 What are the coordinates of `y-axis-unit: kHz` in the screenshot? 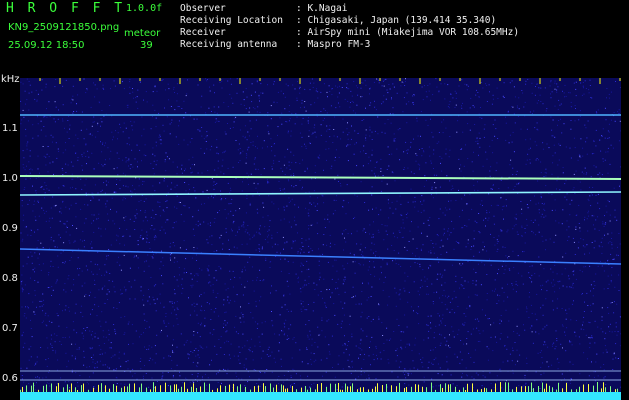 It's located at (10, 79).